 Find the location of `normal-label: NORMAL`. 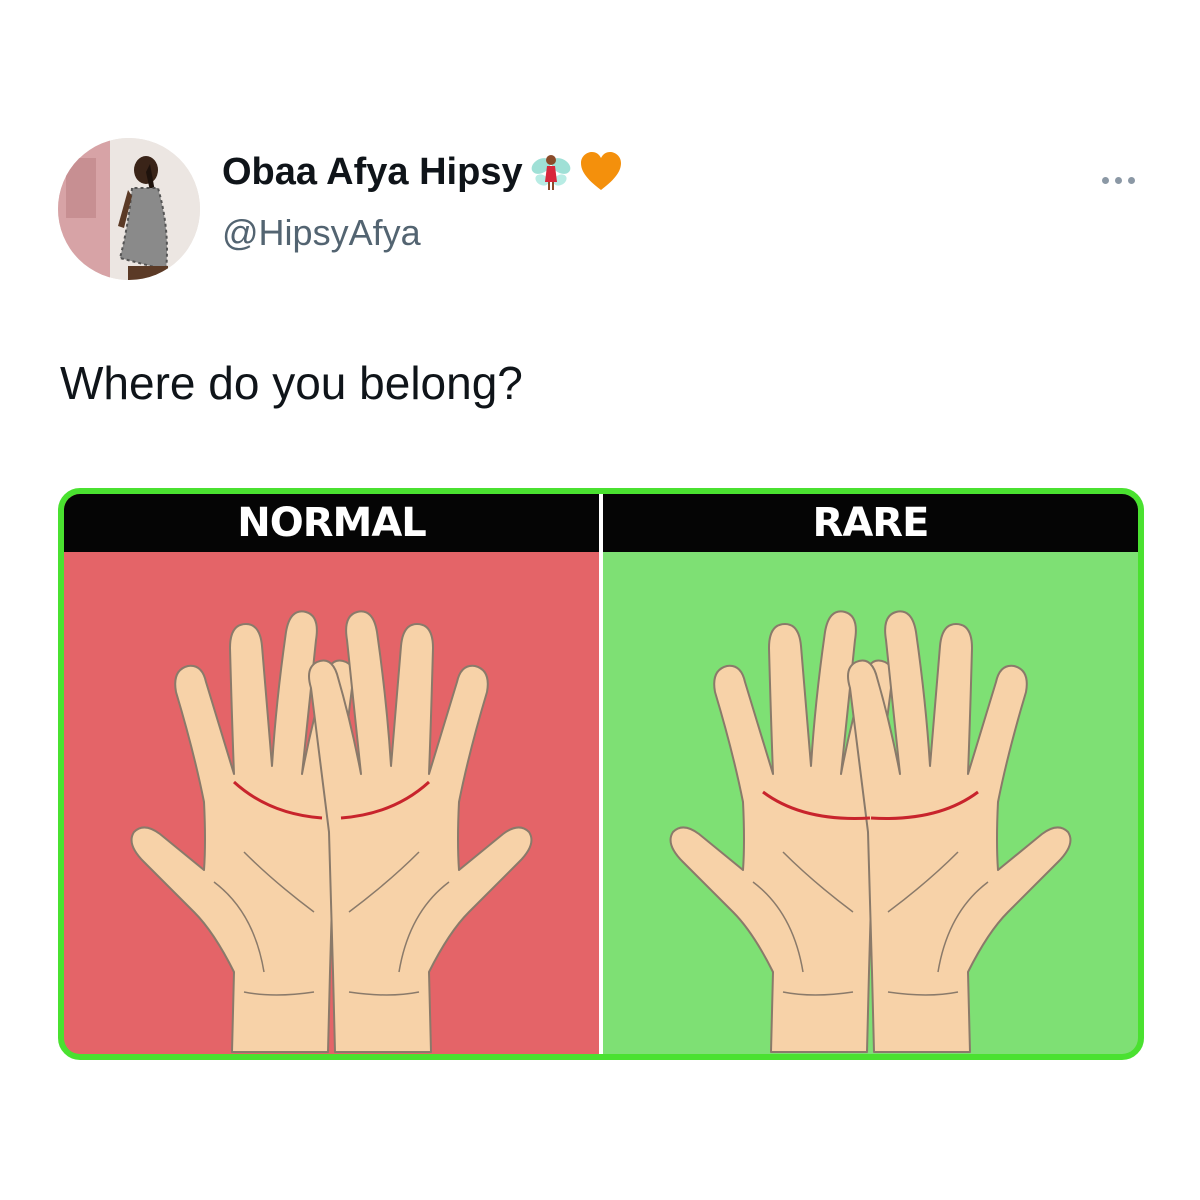

normal-label: NORMAL is located at coordinates (331, 523).